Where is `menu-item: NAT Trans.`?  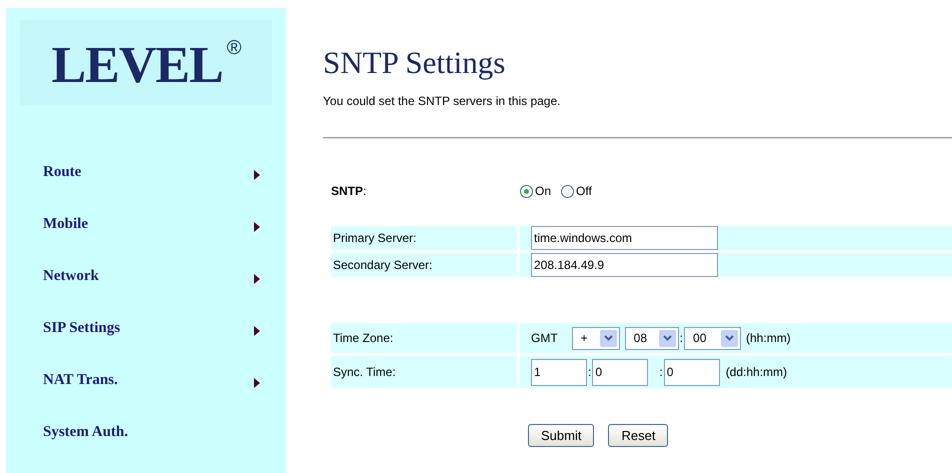
menu-item: NAT Trans. is located at coordinates (80, 380).